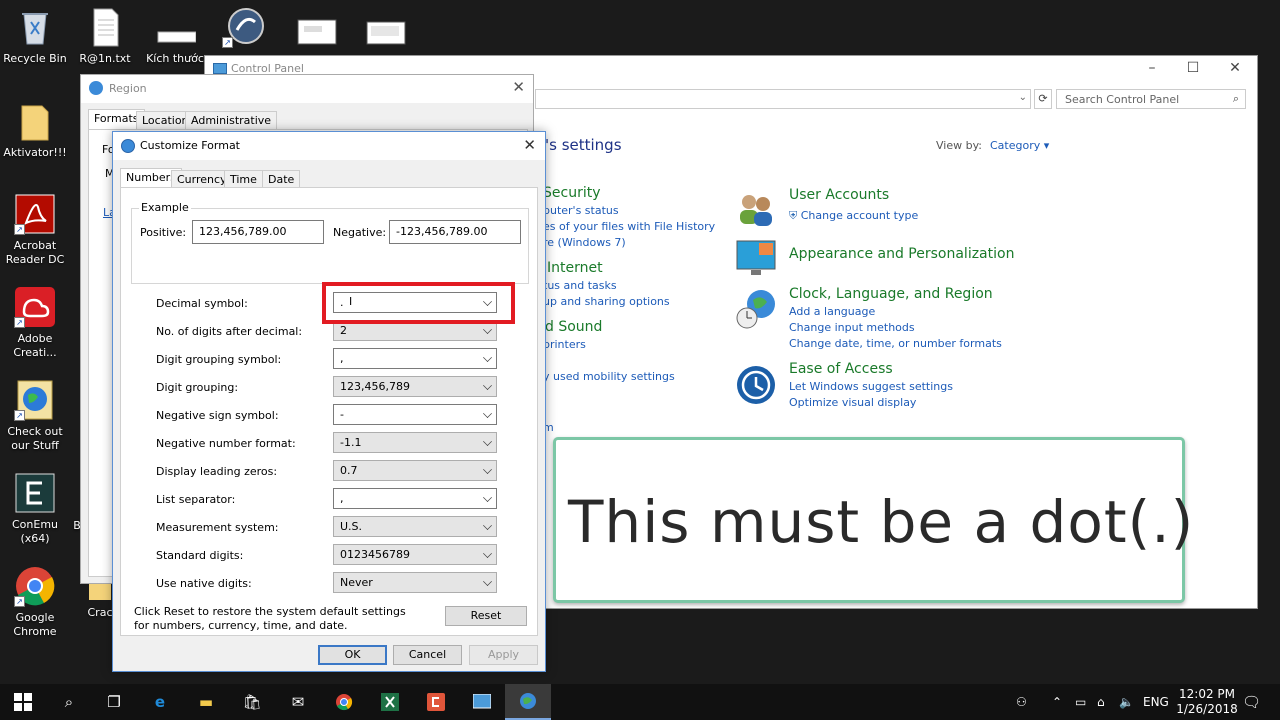 The height and width of the screenshot is (720, 1280). What do you see at coordinates (175, 36) in the screenshot?
I see `desktop-icon-kich-thuoc: Kích thước` at bounding box center [175, 36].